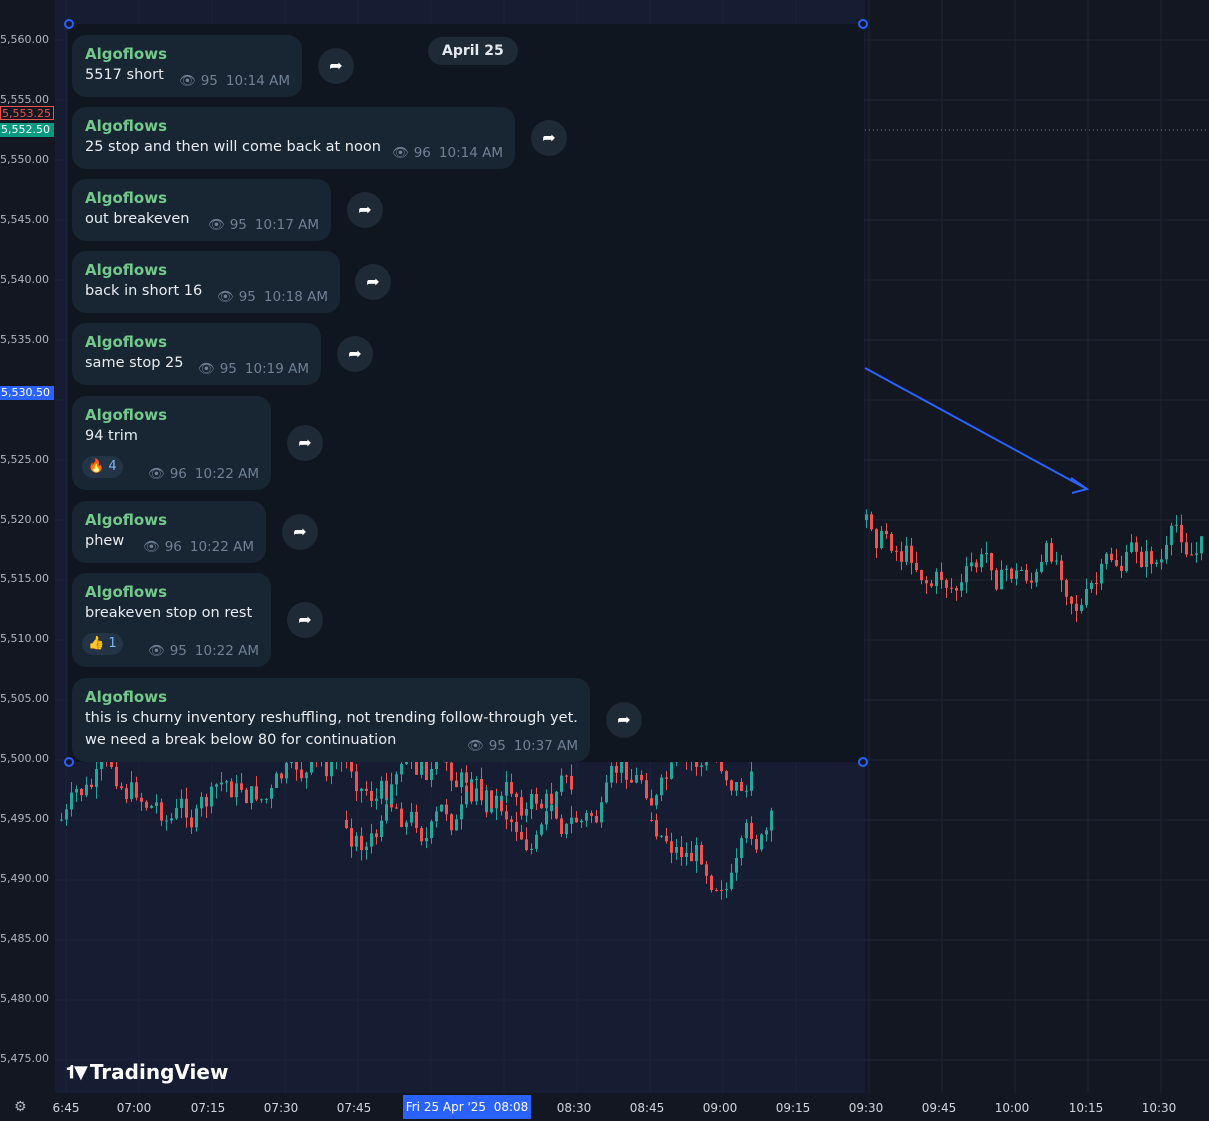 Image resolution: width=1209 pixels, height=1121 pixels. Describe the element at coordinates (24, 339) in the screenshot. I see `price-label: 5,535.00` at that location.